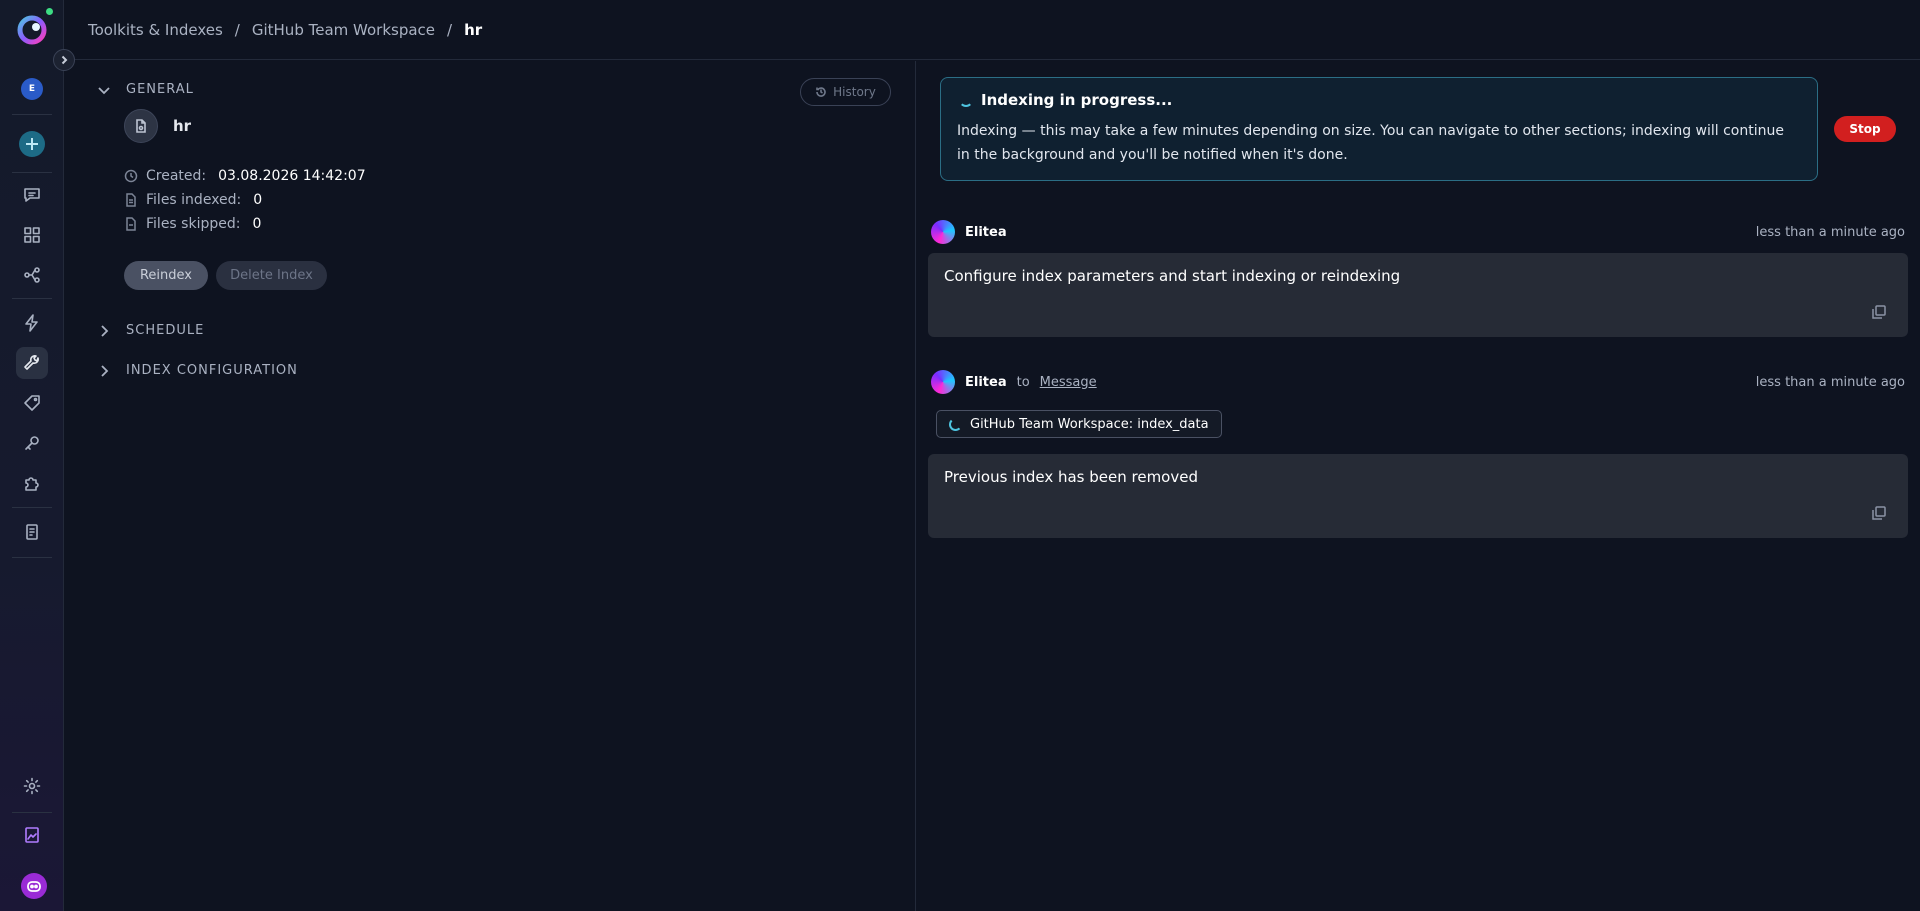  What do you see at coordinates (271, 275) in the screenshot?
I see `delete-index-button: Delete Index` at bounding box center [271, 275].